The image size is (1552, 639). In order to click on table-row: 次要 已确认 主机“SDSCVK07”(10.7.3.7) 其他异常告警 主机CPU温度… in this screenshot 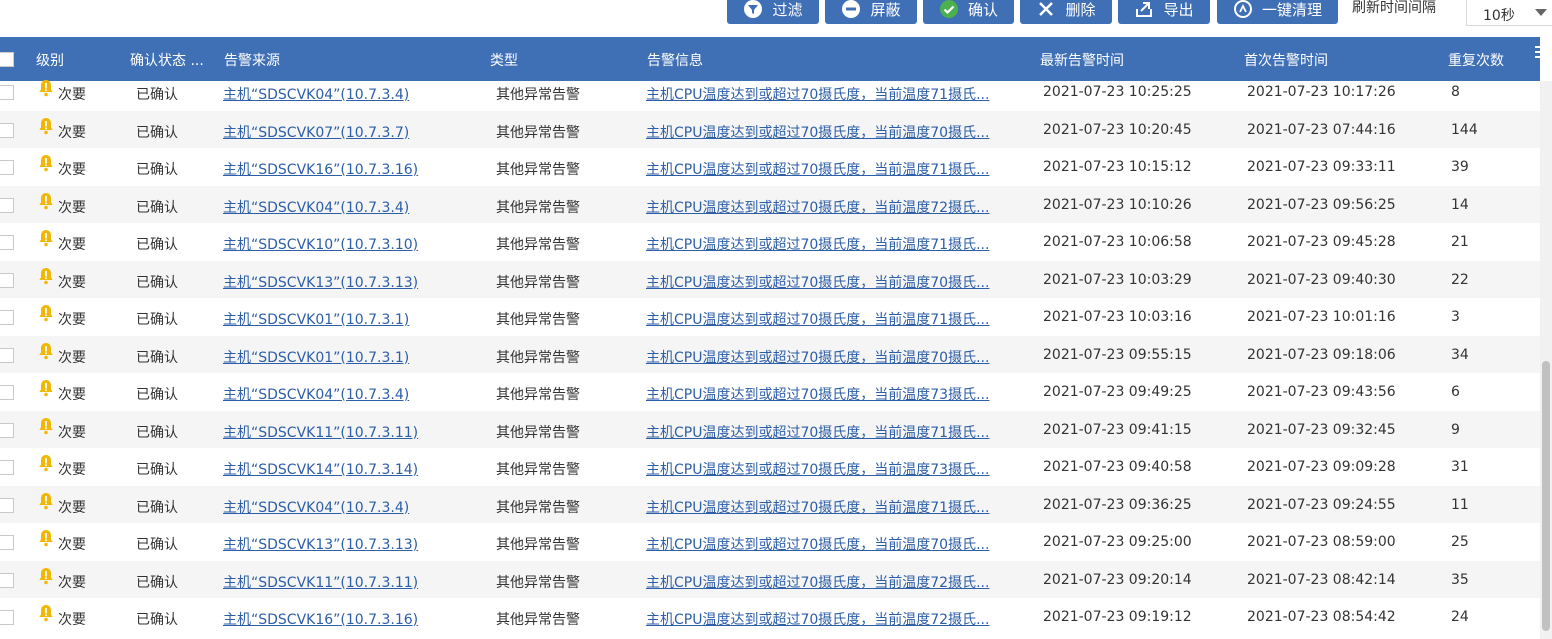, I will do `click(770, 129)`.